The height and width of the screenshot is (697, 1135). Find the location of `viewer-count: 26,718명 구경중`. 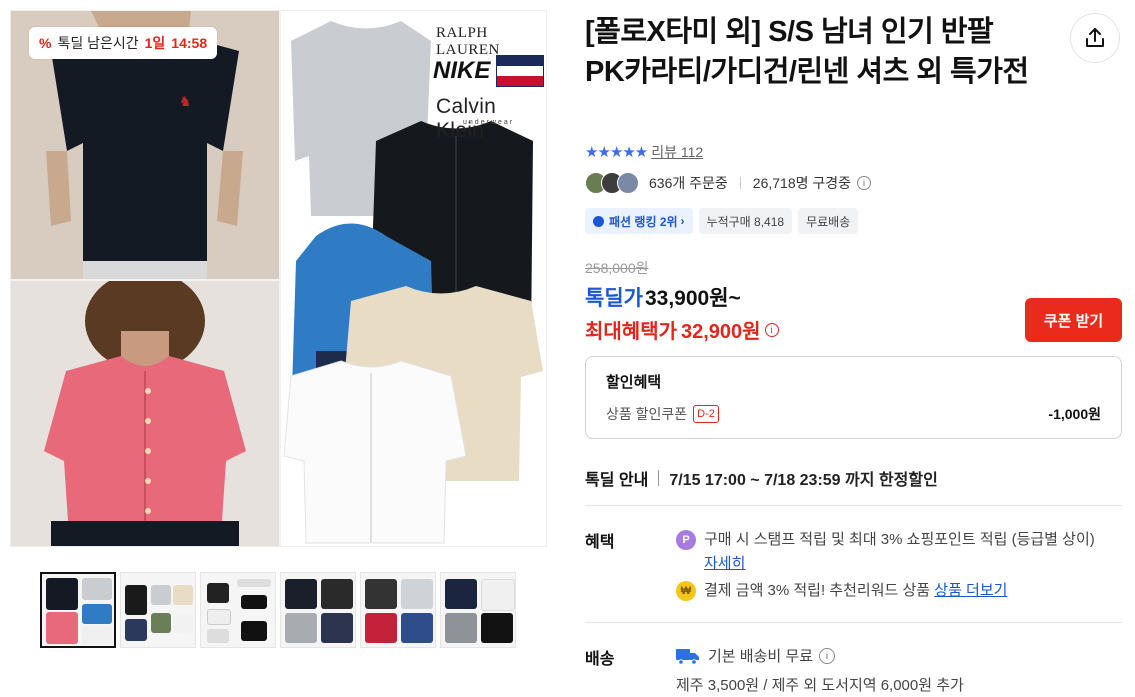

viewer-count: 26,718명 구경중 is located at coordinates (802, 183).